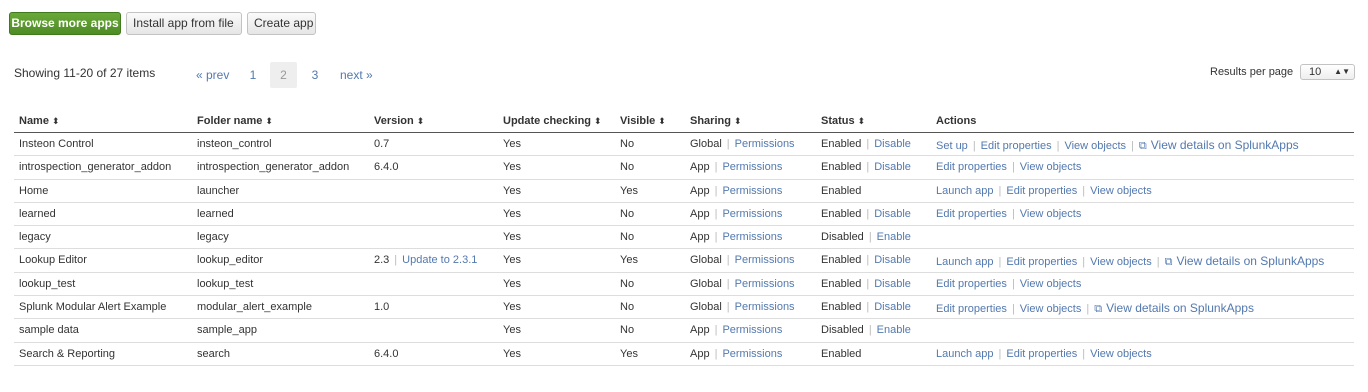 This screenshot has height=392, width=1368. Describe the element at coordinates (269, 121) in the screenshot. I see `sort-icon: ⬍` at that location.